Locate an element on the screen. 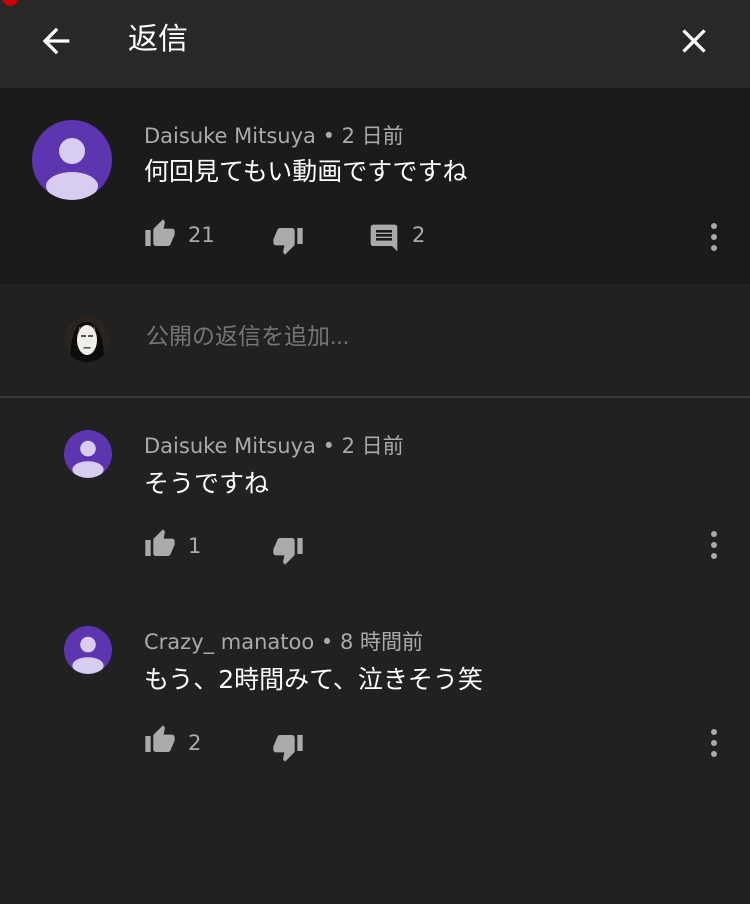 The height and width of the screenshot is (904, 750). close-icon is located at coordinates (694, 41).